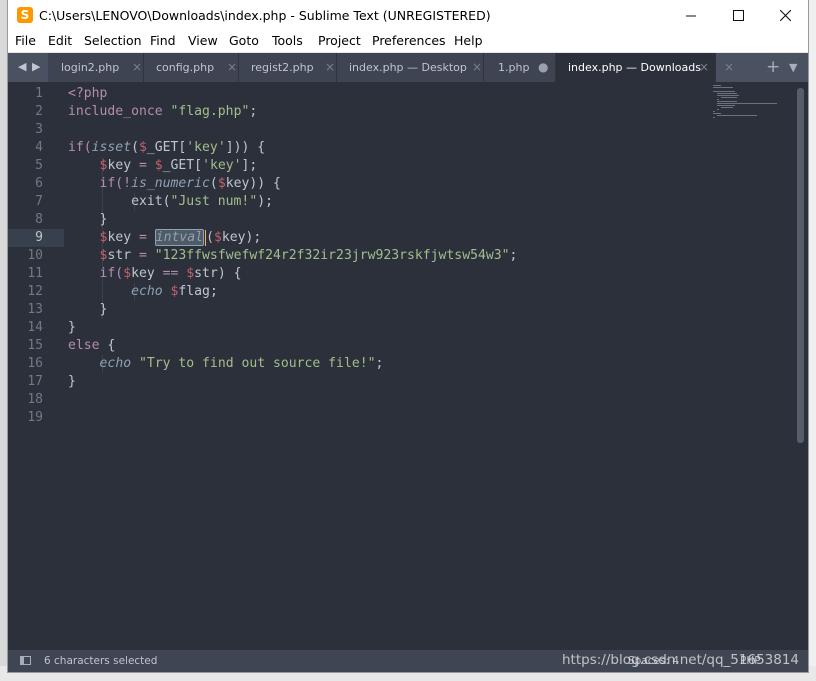  Describe the element at coordinates (101, 661) in the screenshot. I see `selection-status: 6 characters selected` at that location.